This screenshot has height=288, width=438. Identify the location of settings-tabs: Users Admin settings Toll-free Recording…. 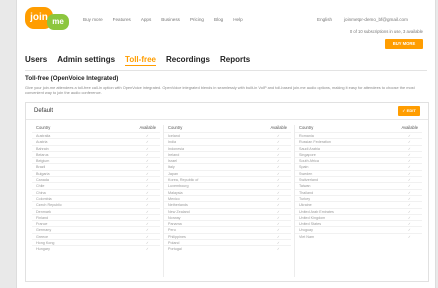
(142, 60).